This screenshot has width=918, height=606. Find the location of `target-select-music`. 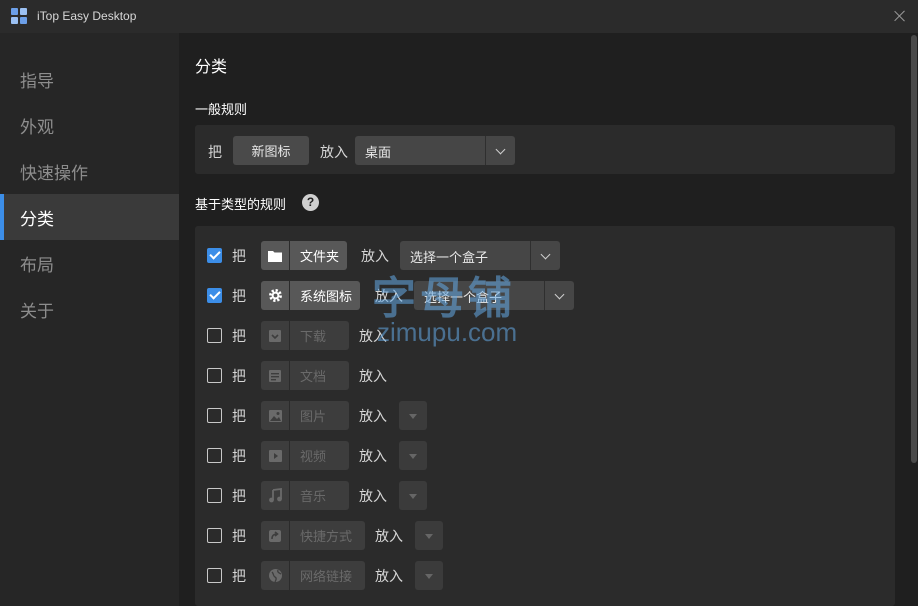

target-select-music is located at coordinates (413, 495).